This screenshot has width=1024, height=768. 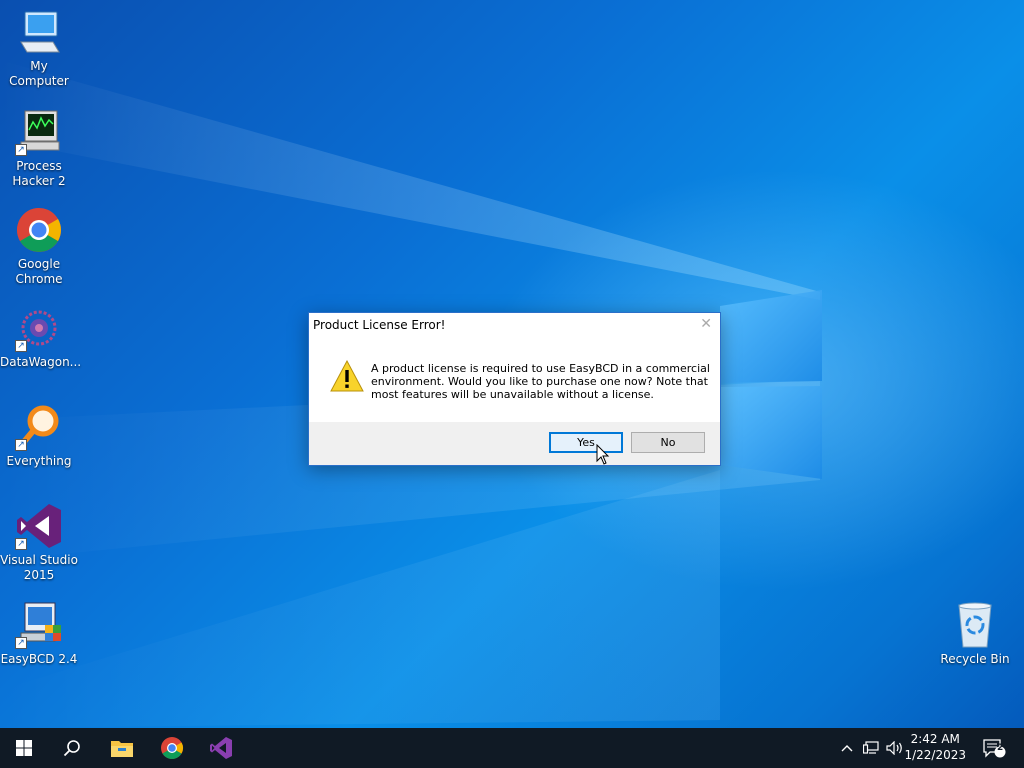 I want to click on process-hacker-icon: ↗, so click(x=39, y=132).